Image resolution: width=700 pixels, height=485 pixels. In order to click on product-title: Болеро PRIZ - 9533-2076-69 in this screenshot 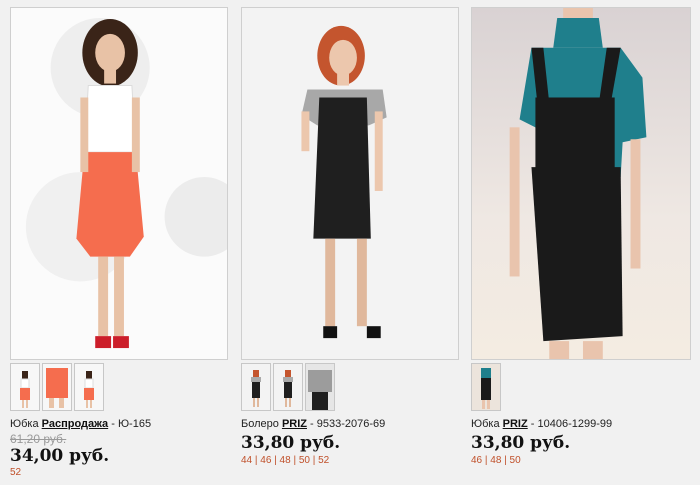, I will do `click(313, 424)`.